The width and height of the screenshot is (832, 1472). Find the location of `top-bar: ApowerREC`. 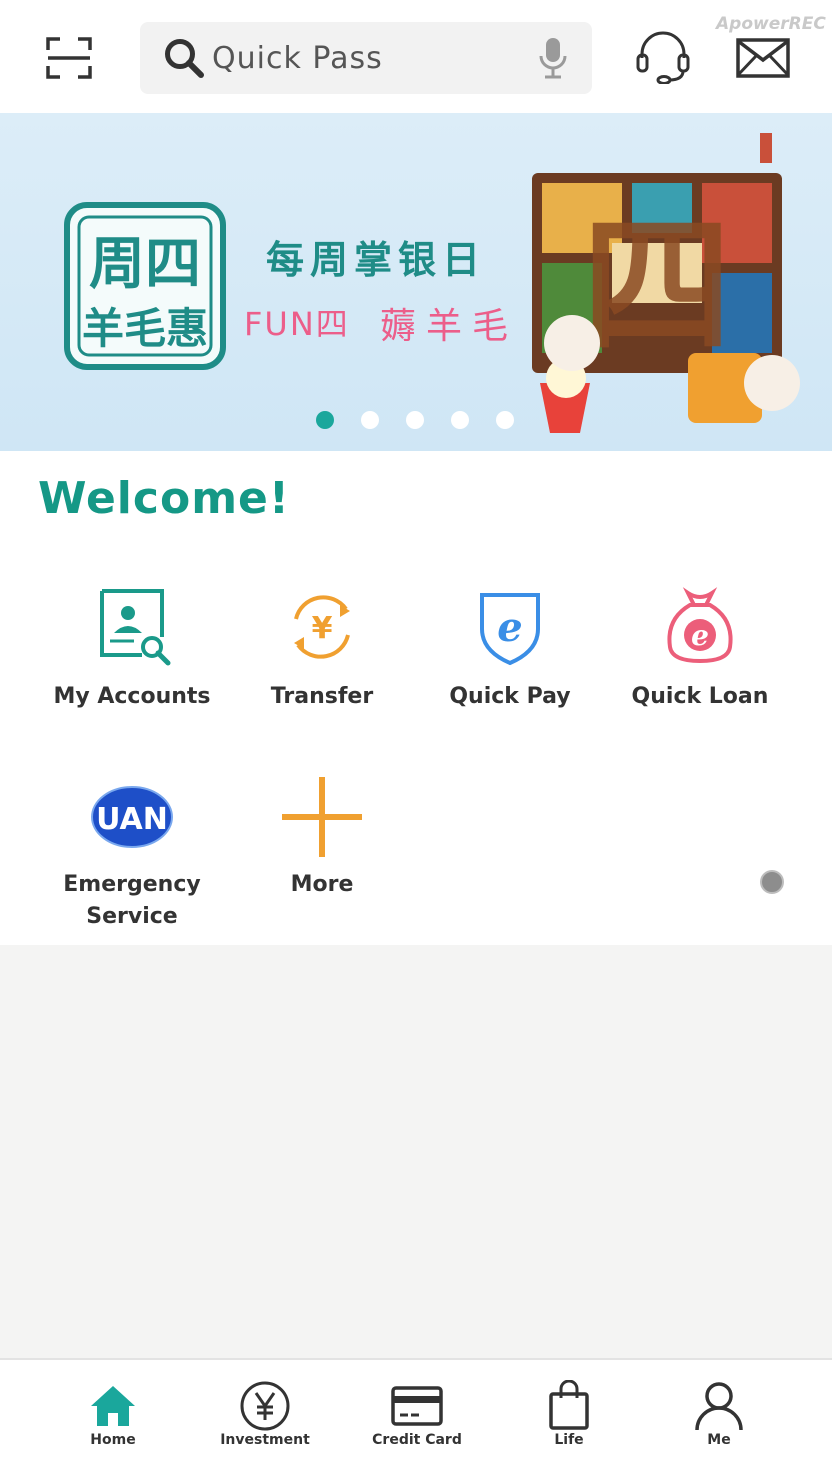

top-bar: ApowerREC is located at coordinates (416, 56).